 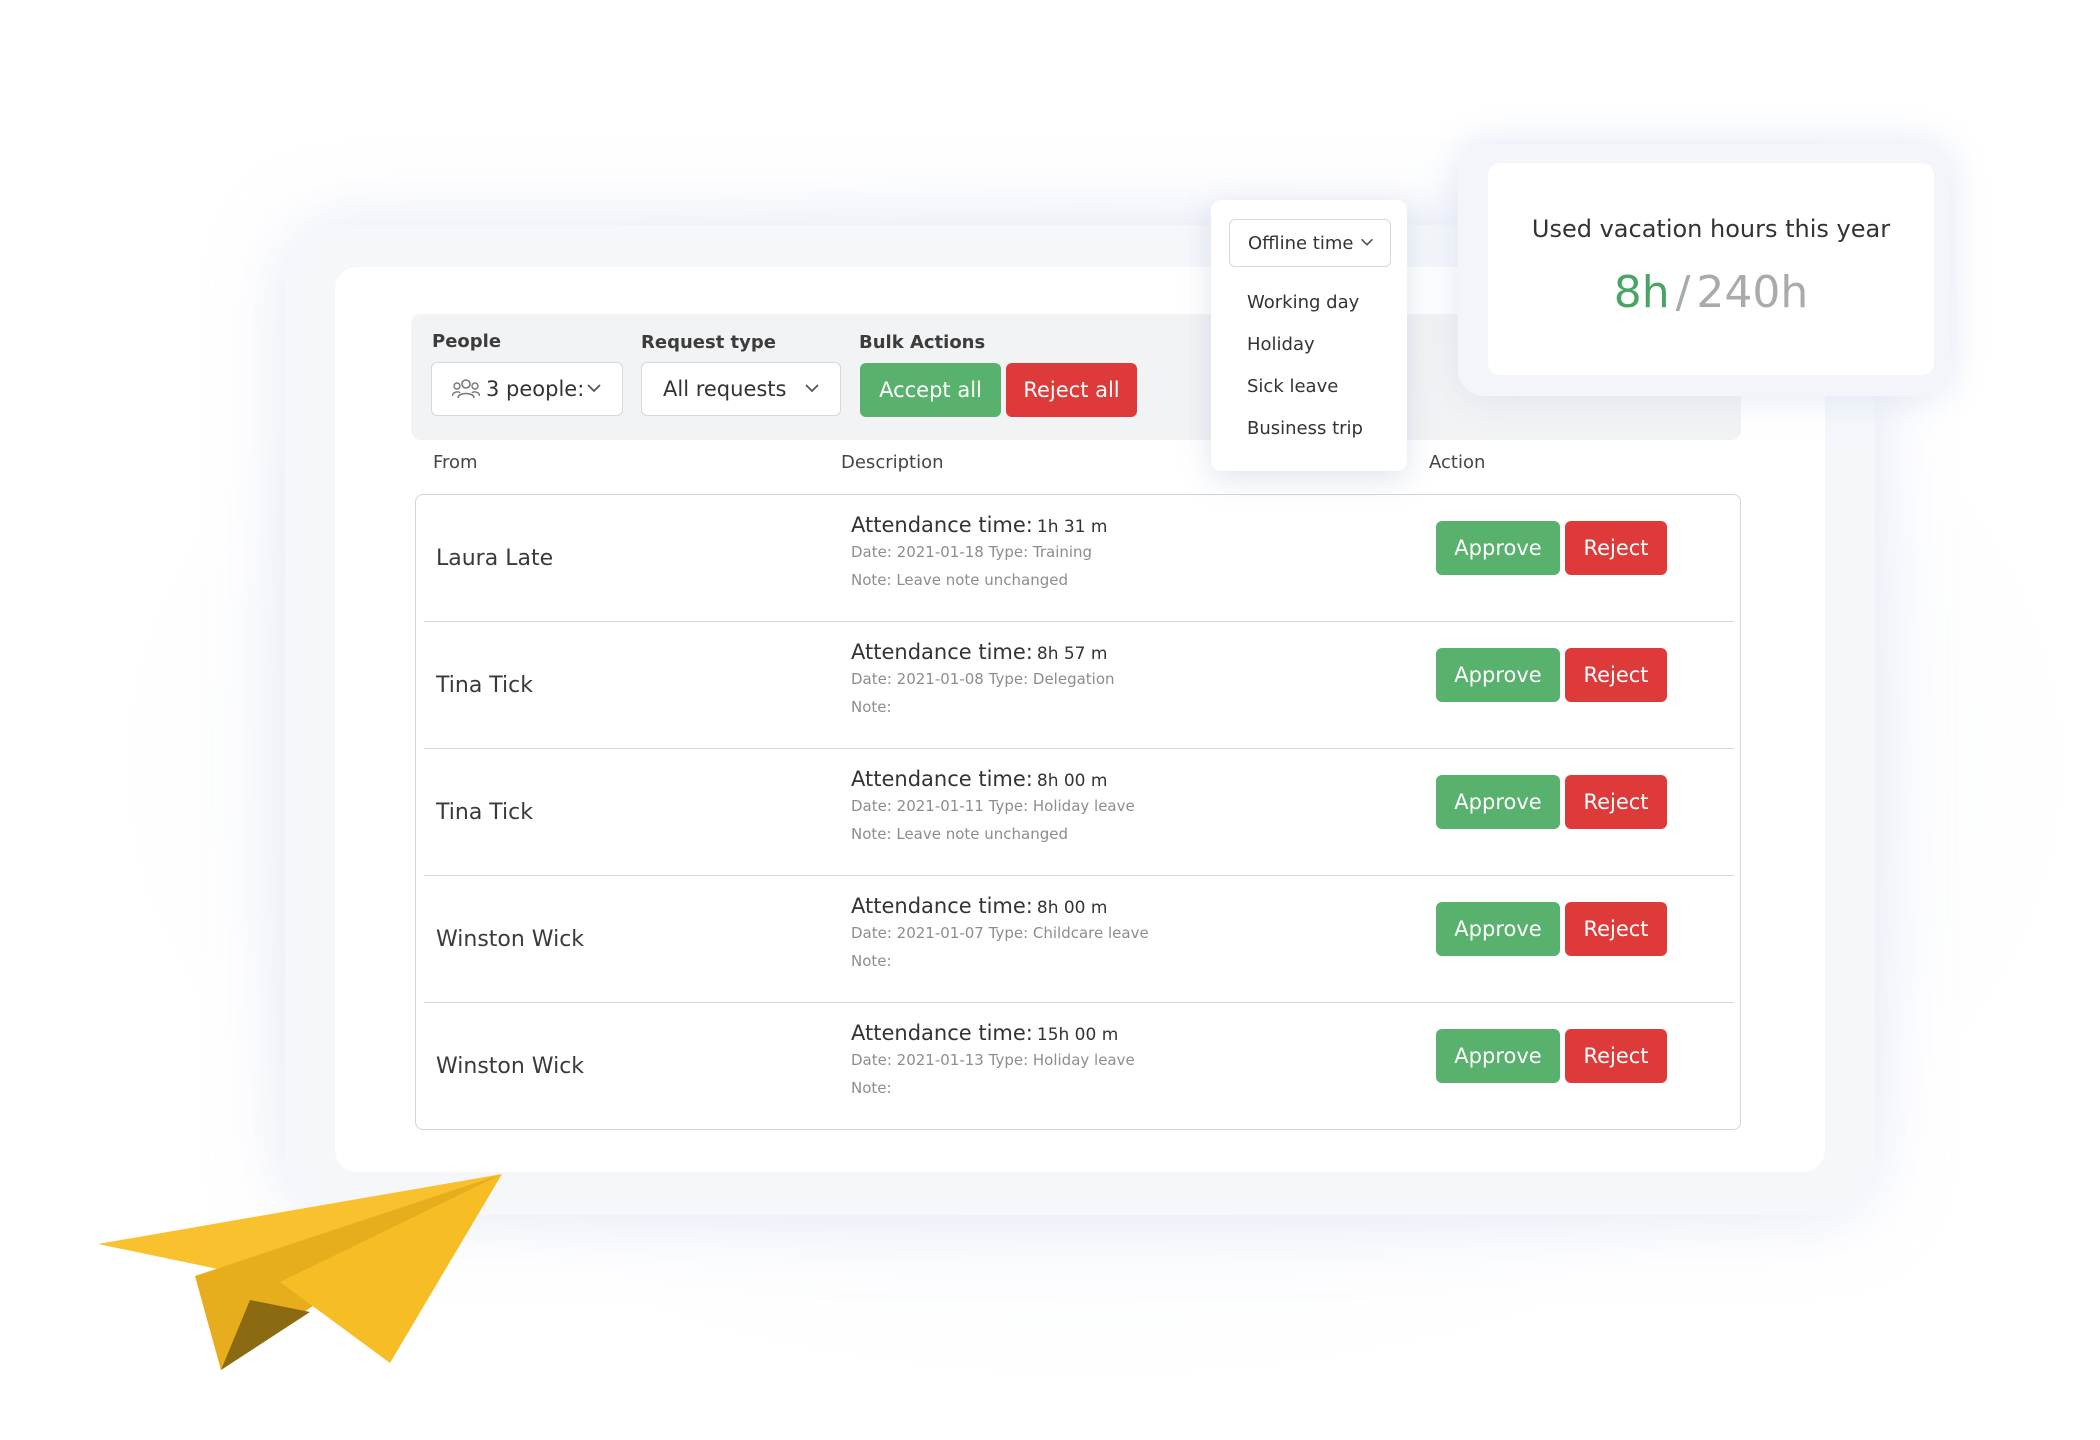 What do you see at coordinates (725, 389) in the screenshot?
I see `request-type-value: All requests` at bounding box center [725, 389].